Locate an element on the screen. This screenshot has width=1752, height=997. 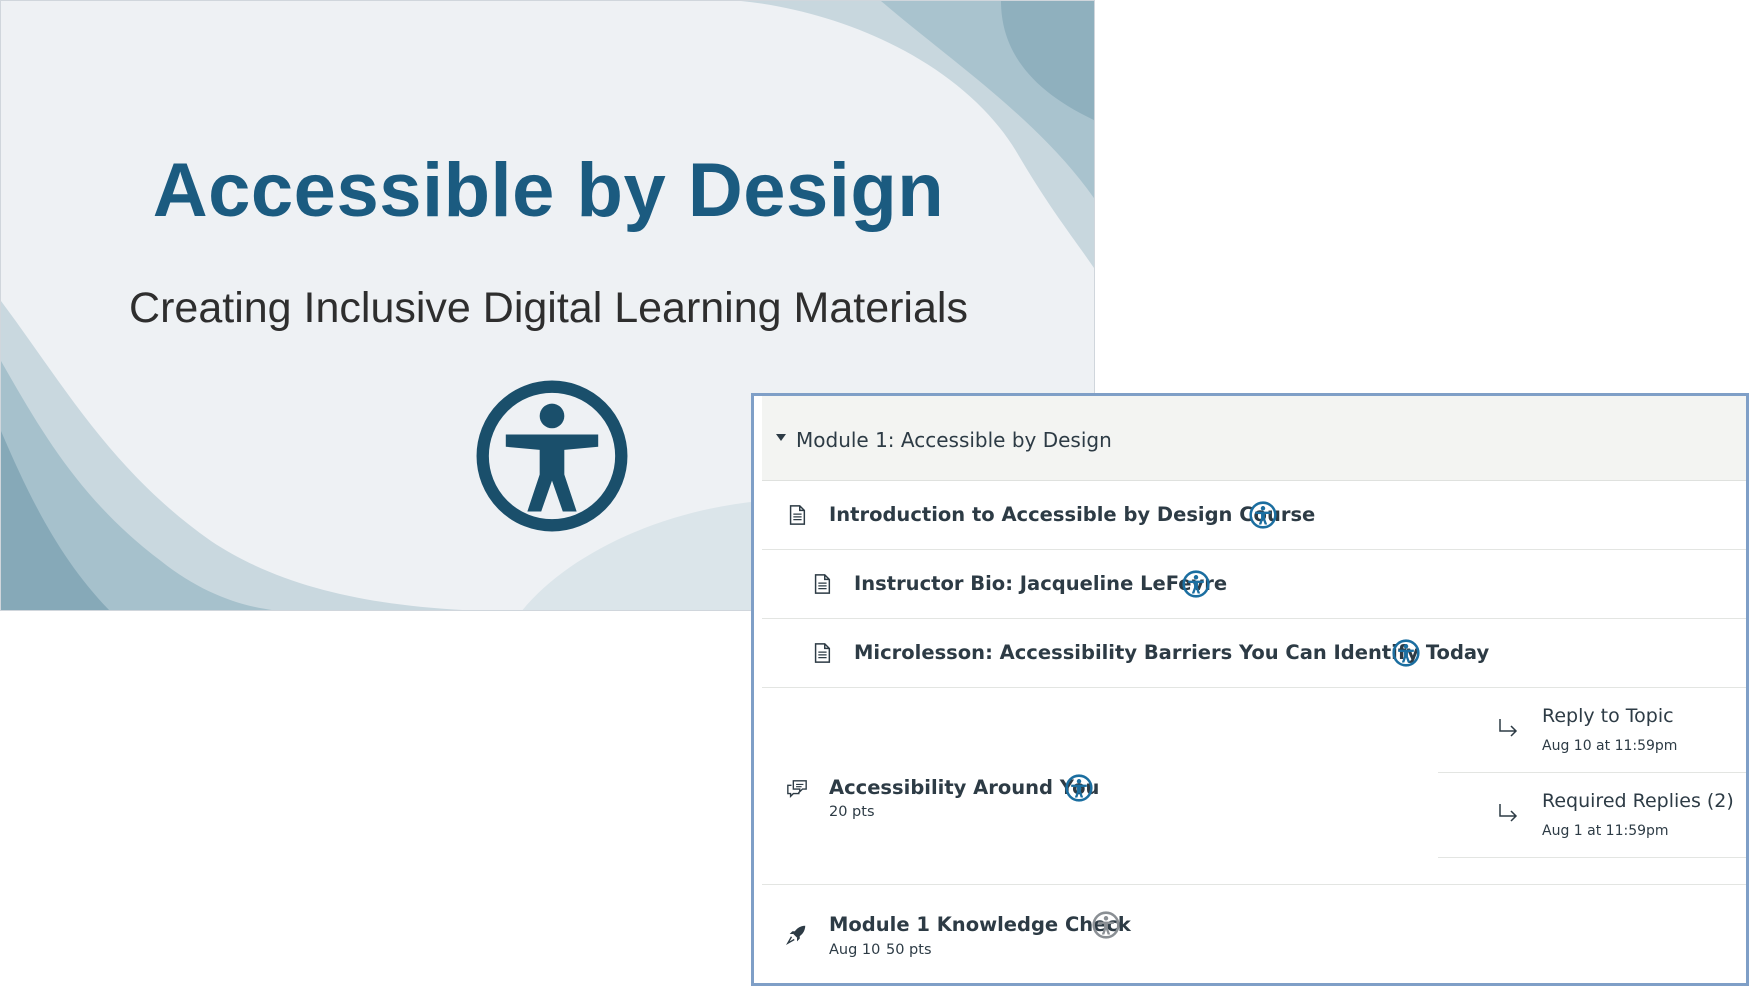
requirement-due: Aug 1 at 11:59pm is located at coordinates (1605, 831).